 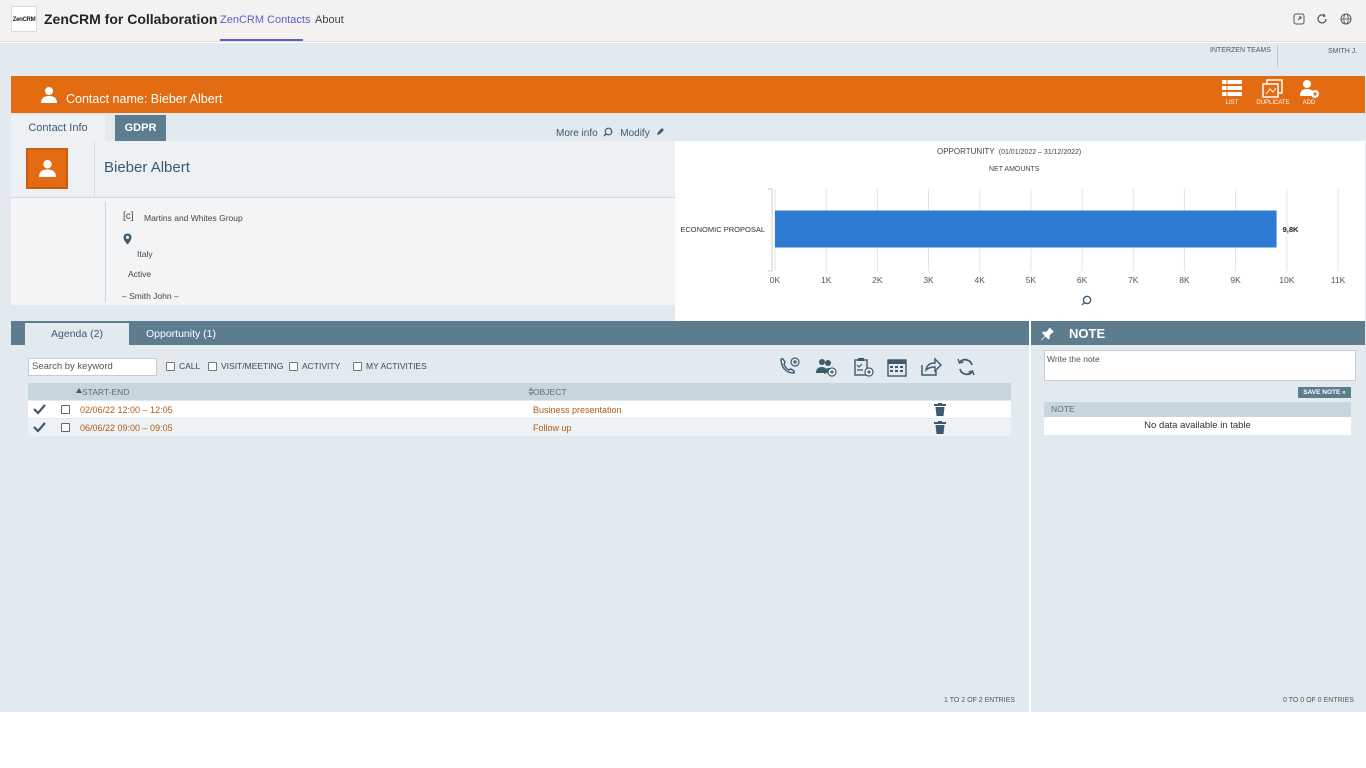 What do you see at coordinates (1298, 19) in the screenshot?
I see `popout-icon` at bounding box center [1298, 19].